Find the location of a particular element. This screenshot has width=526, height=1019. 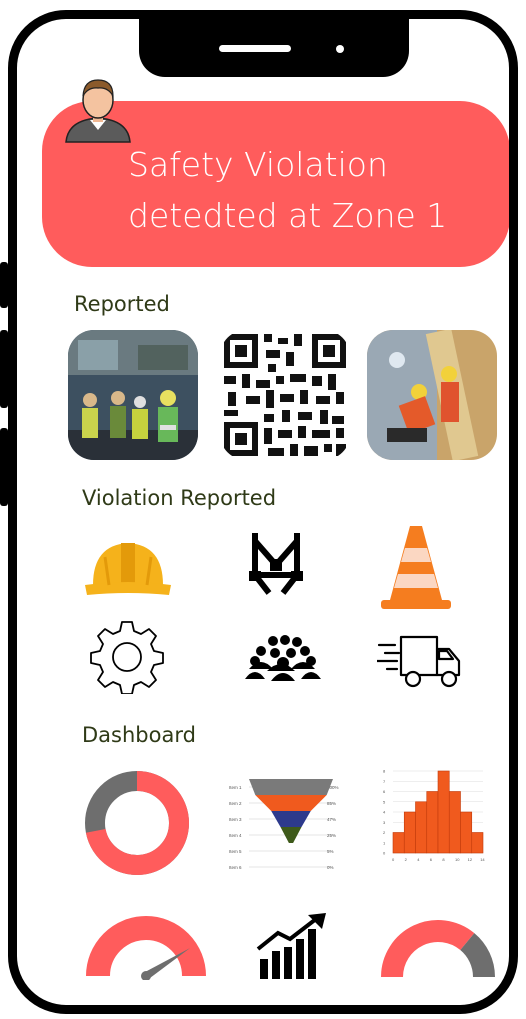

banner-line-2: detedted at Zone 1 is located at coordinates (288, 215).